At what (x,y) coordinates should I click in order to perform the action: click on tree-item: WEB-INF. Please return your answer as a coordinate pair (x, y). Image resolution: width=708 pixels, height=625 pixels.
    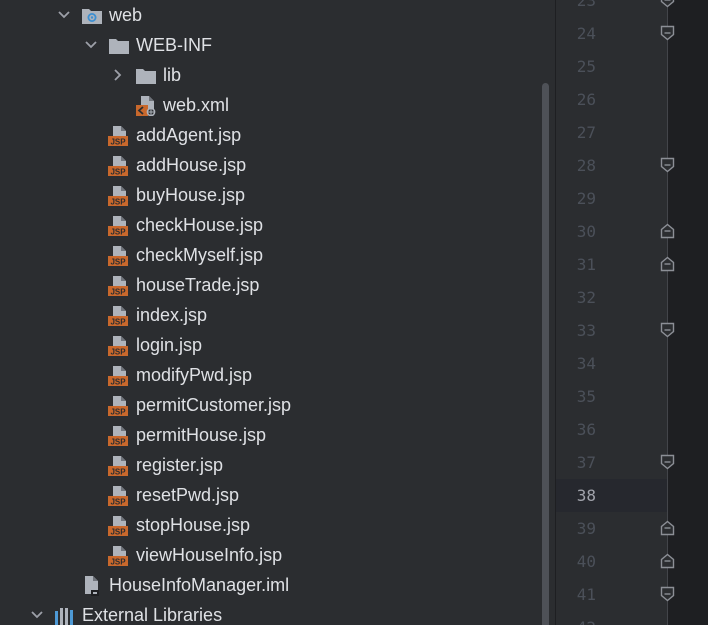
    Looking at the image, I should click on (270, 45).